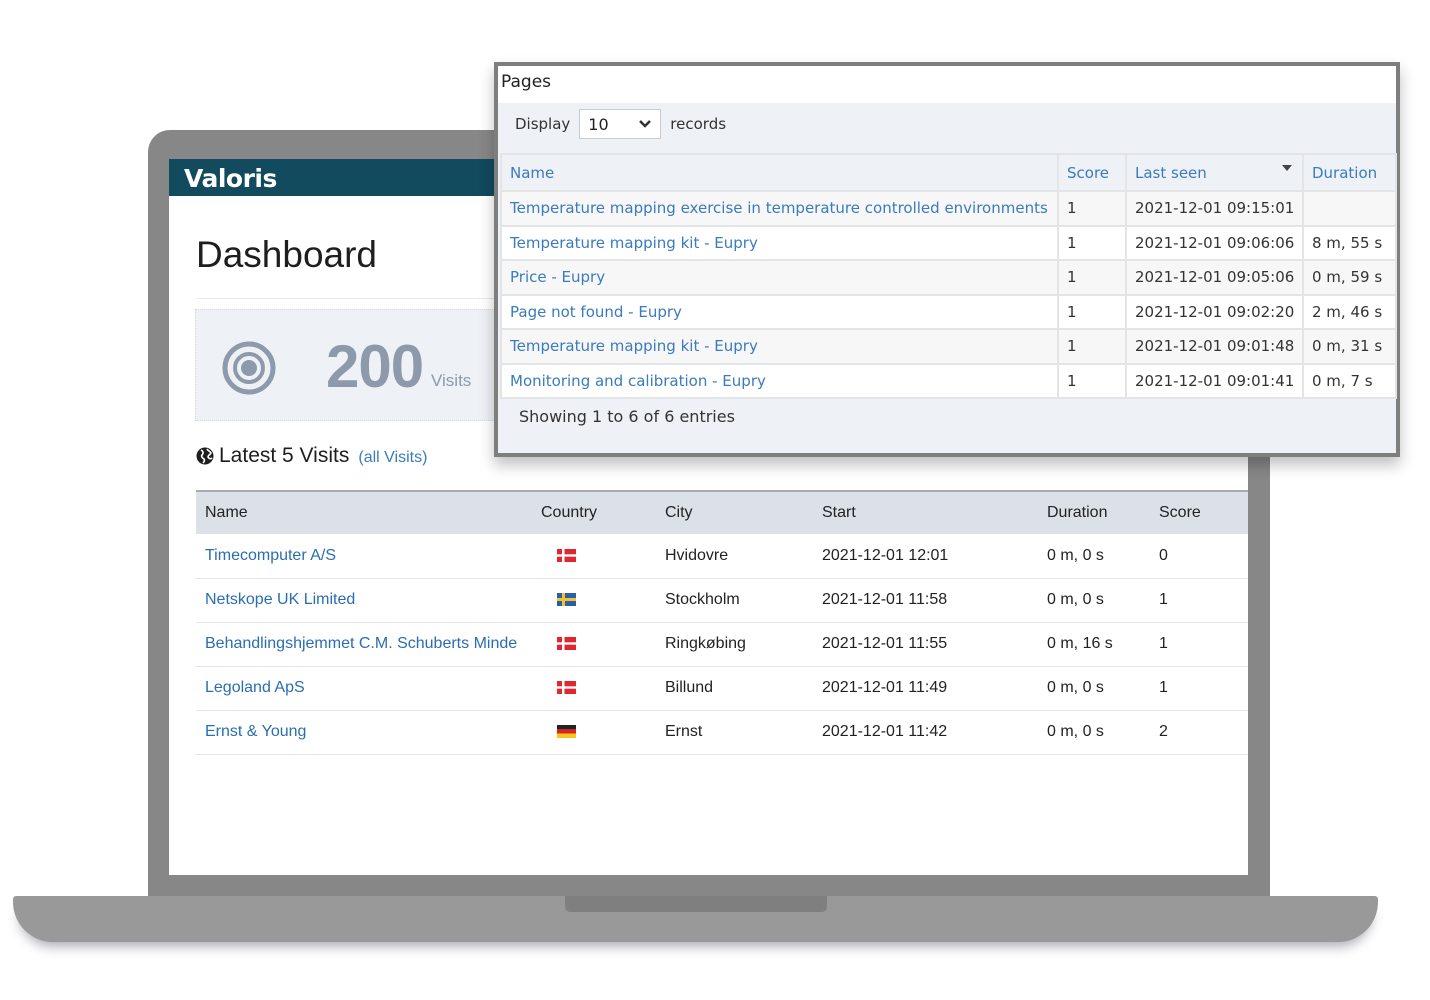 This screenshot has height=1000, width=1430. What do you see at coordinates (925, 512) in the screenshot?
I see `column-header-start: Start` at bounding box center [925, 512].